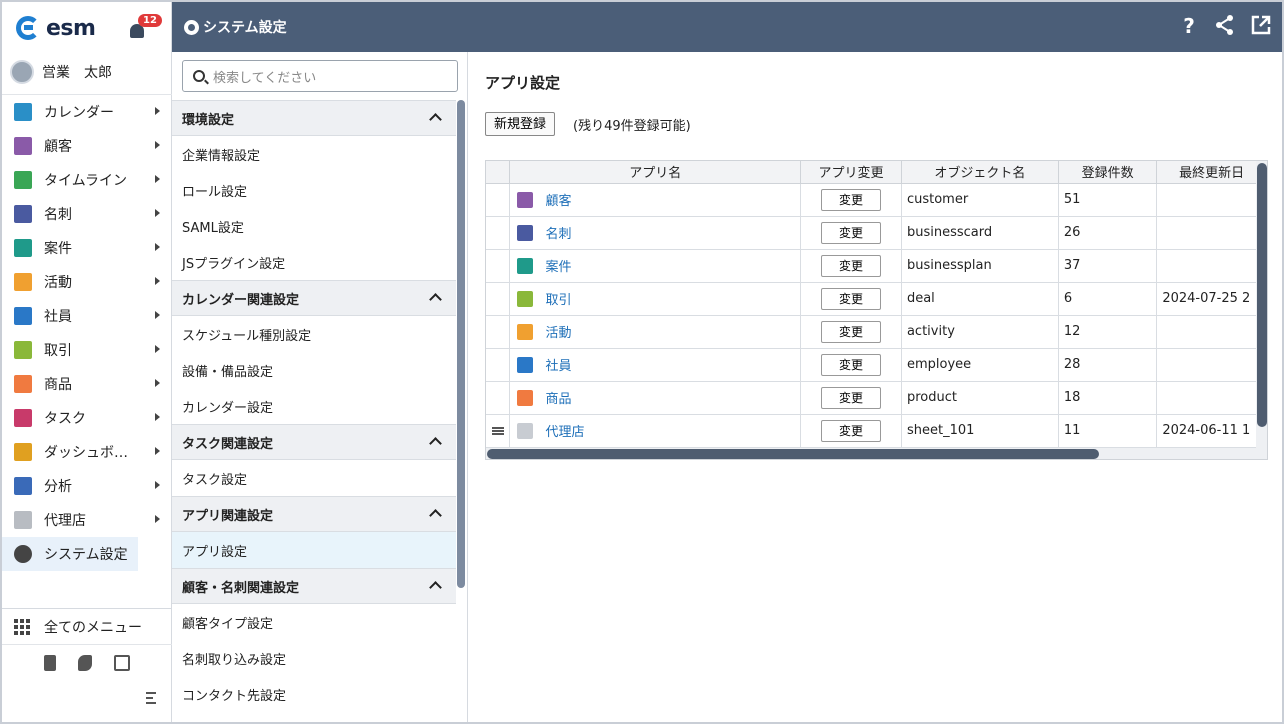 The height and width of the screenshot is (724, 1284). Describe the element at coordinates (87, 316) in the screenshot. I see `nav-item: 社員` at that location.